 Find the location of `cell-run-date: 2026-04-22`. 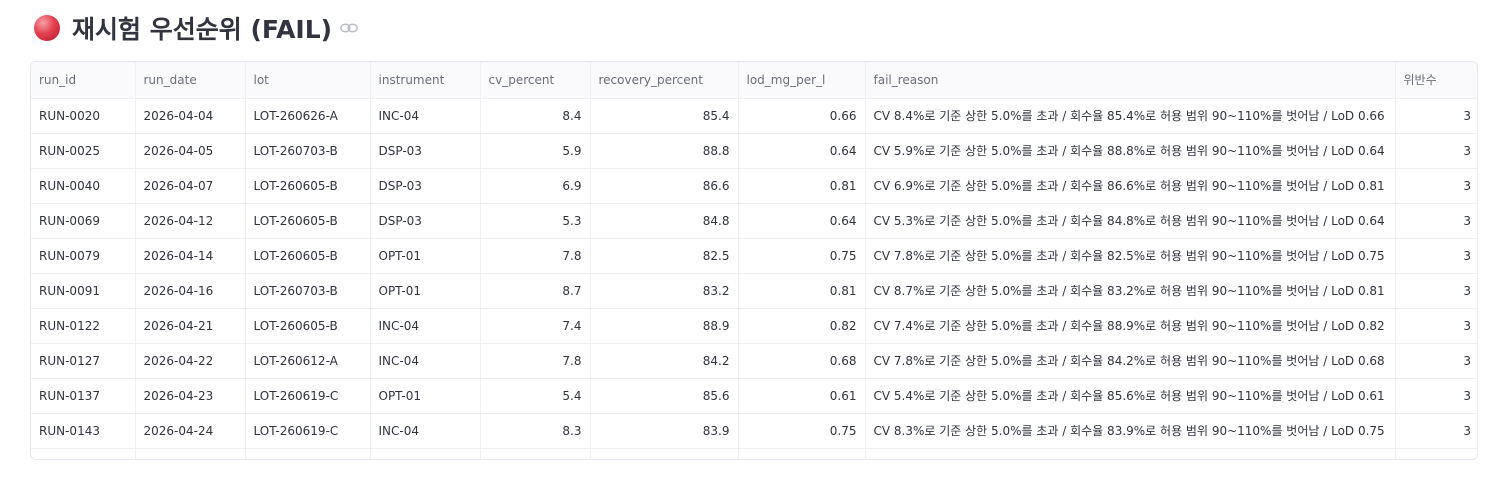

cell-run-date: 2026-04-22 is located at coordinates (190, 361).